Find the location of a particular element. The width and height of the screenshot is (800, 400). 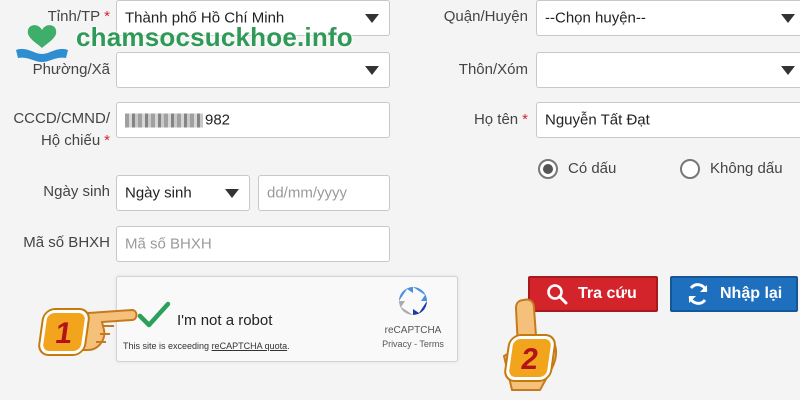

step-2-number: 2 is located at coordinates (530, 359).